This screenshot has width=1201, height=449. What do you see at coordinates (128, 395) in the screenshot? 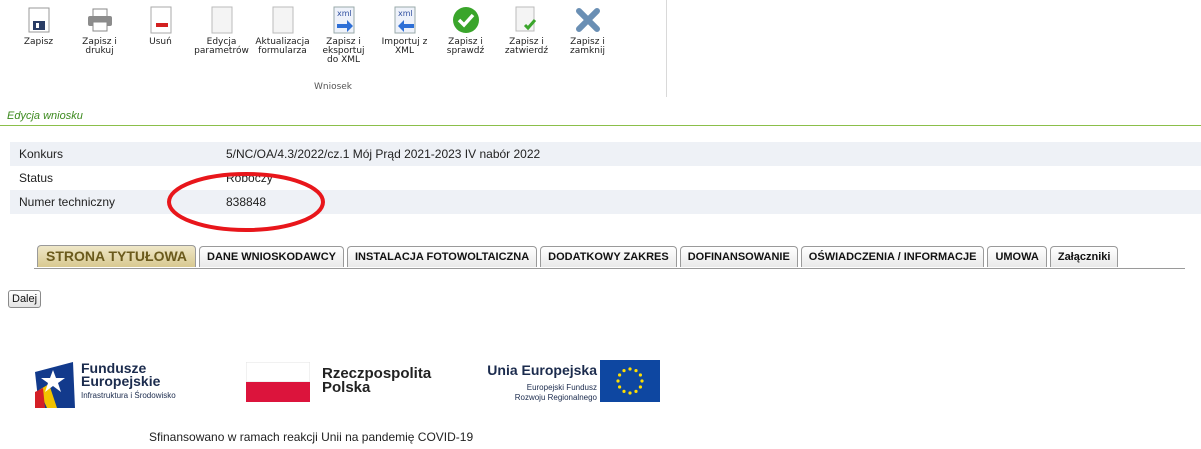
I see `fe-line3: Infrastruktura i Środowisko` at bounding box center [128, 395].